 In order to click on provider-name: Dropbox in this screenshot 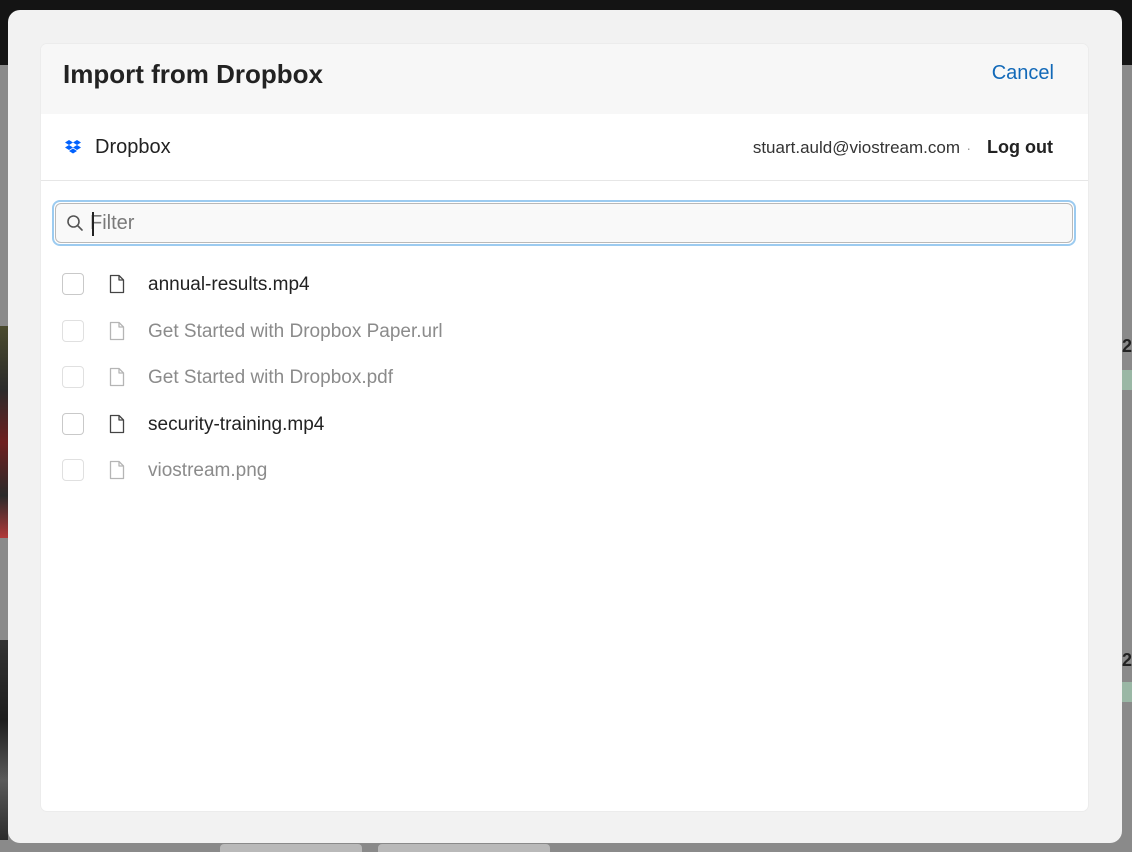, I will do `click(133, 147)`.